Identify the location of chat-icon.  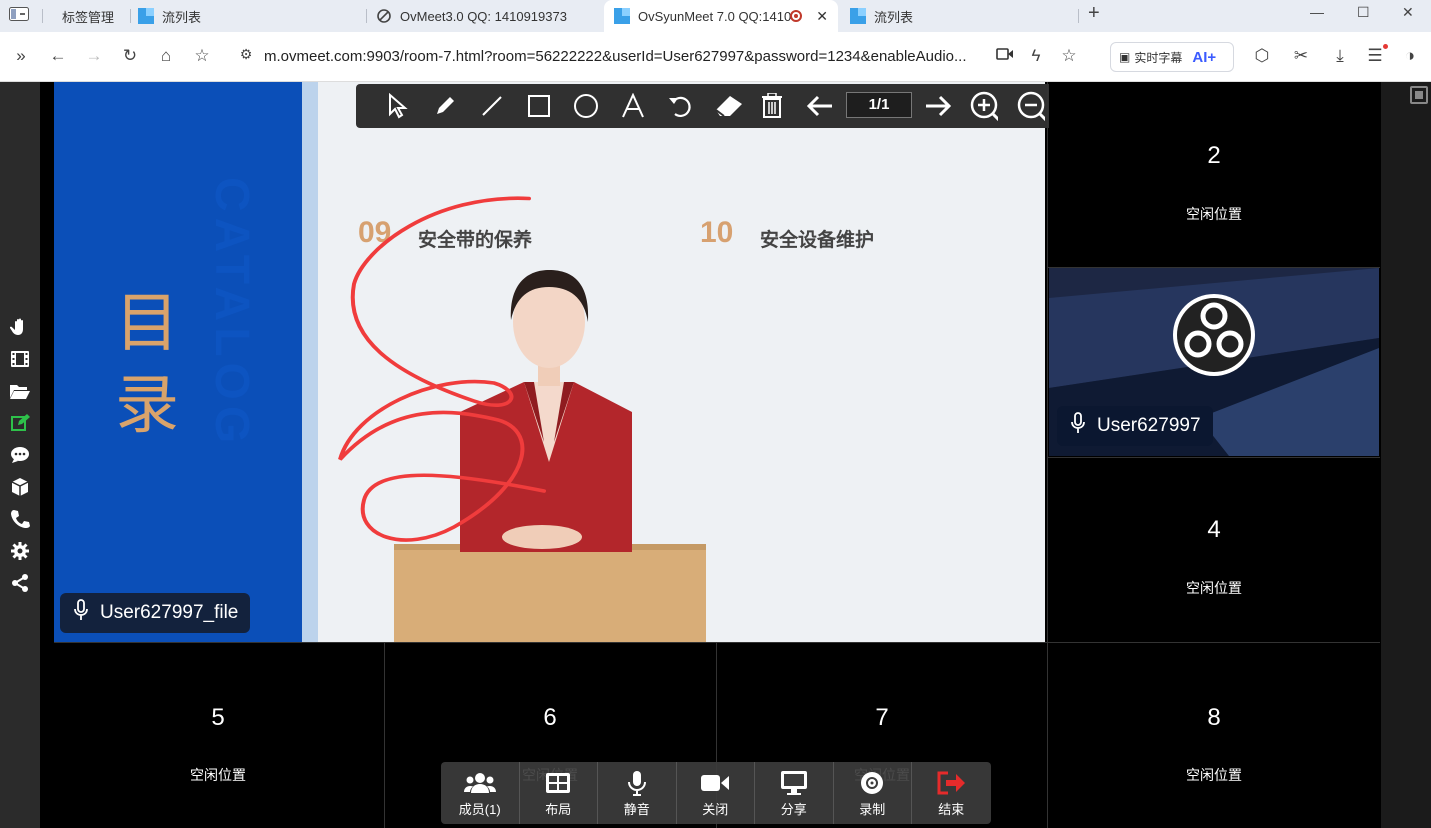
(20, 455).